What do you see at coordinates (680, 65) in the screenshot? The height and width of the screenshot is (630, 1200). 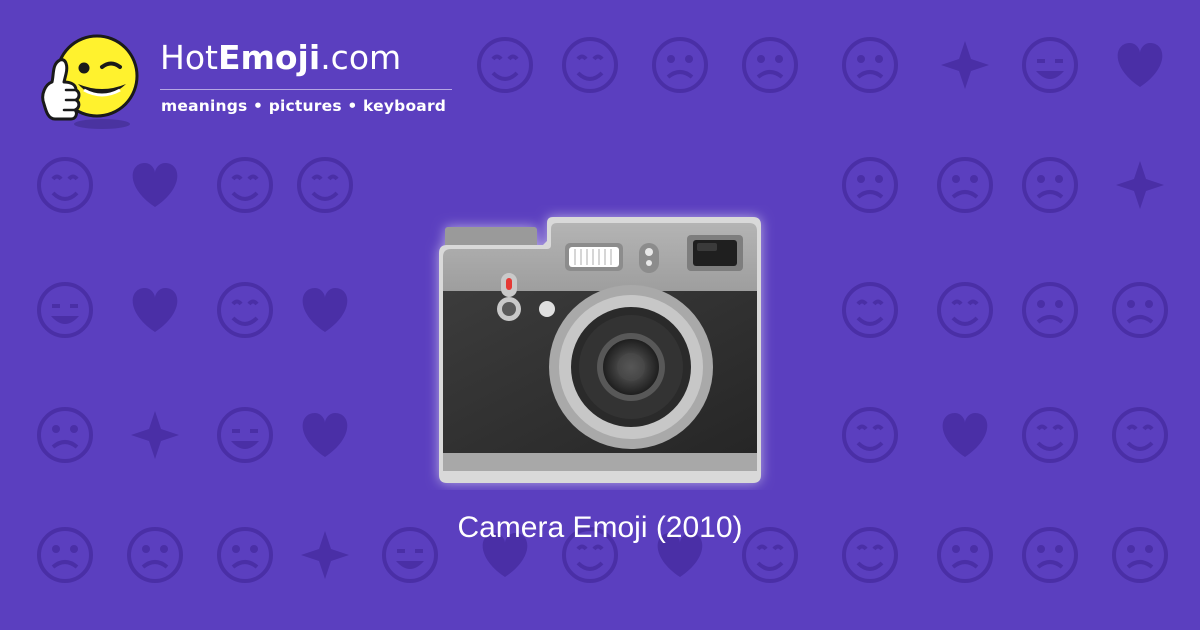 I see `hearts-icon` at bounding box center [680, 65].